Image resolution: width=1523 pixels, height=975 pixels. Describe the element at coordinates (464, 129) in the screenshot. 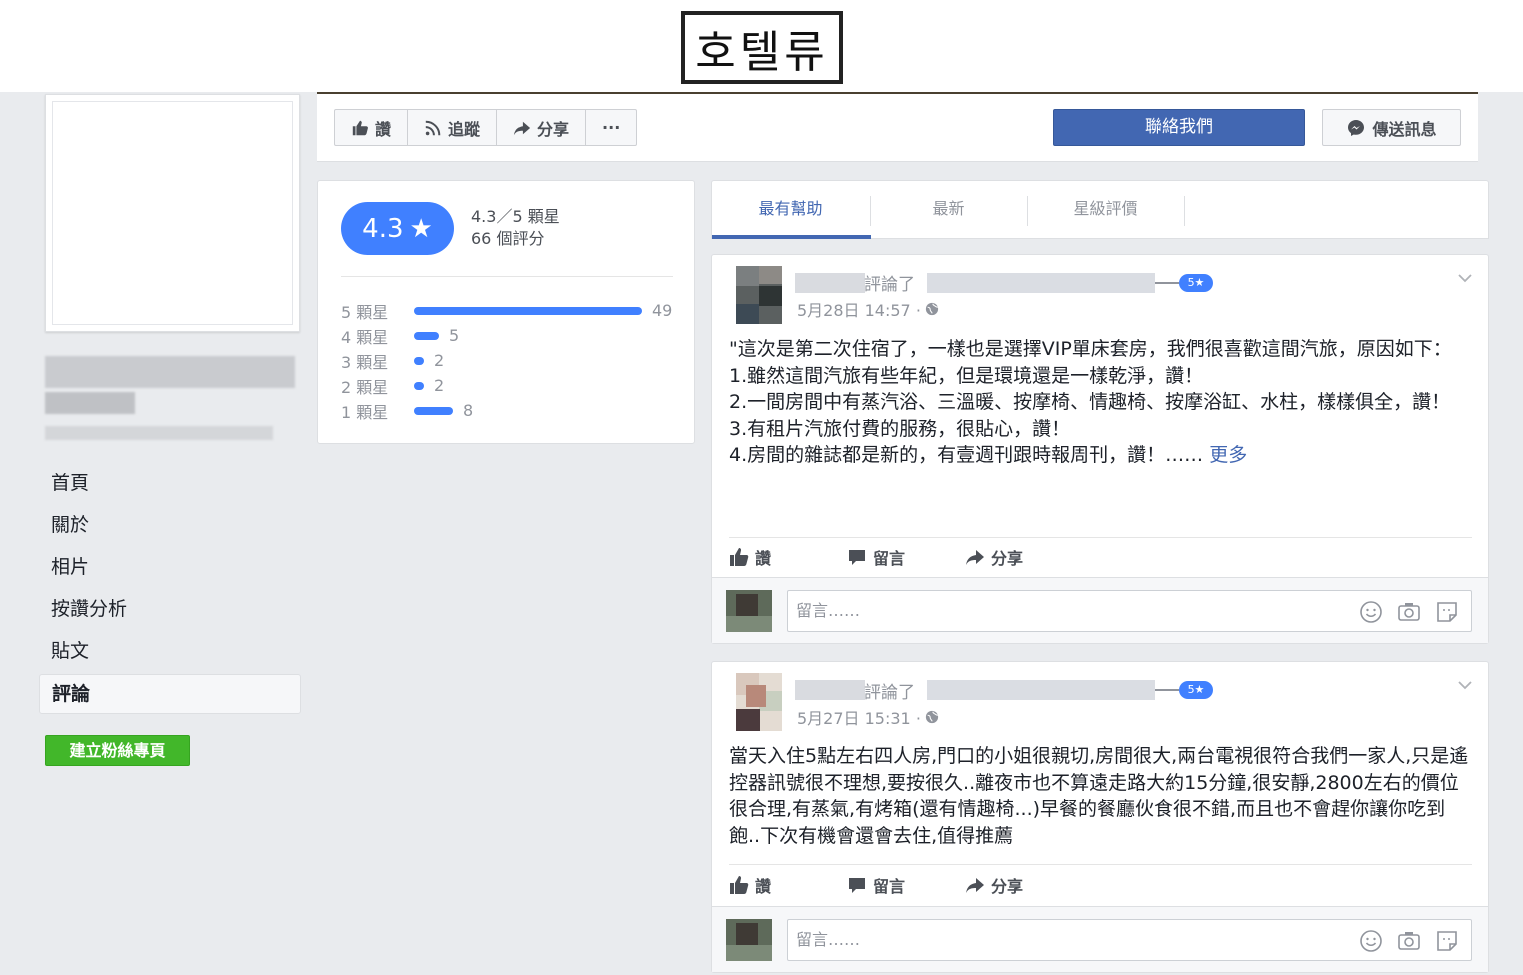

I see `follow-label: 追蹤` at that location.